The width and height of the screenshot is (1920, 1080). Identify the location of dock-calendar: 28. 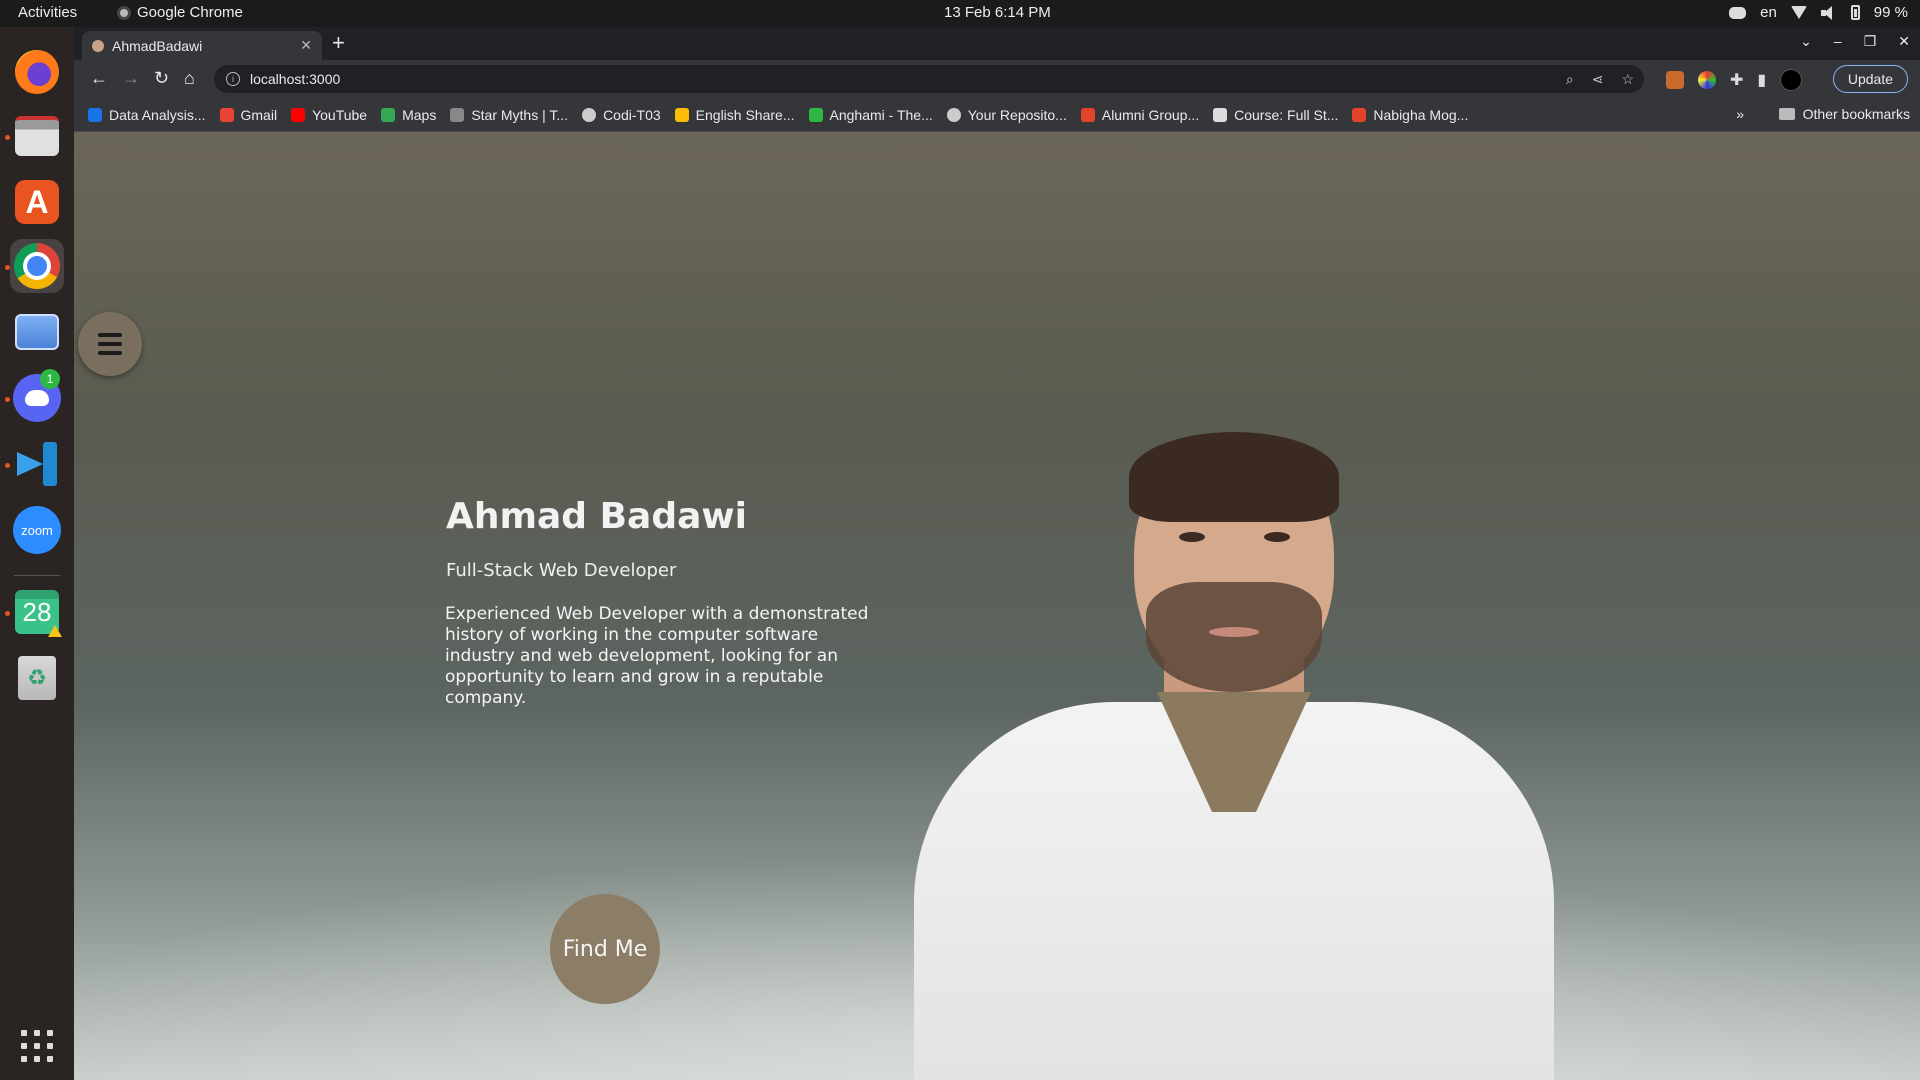
(37, 612).